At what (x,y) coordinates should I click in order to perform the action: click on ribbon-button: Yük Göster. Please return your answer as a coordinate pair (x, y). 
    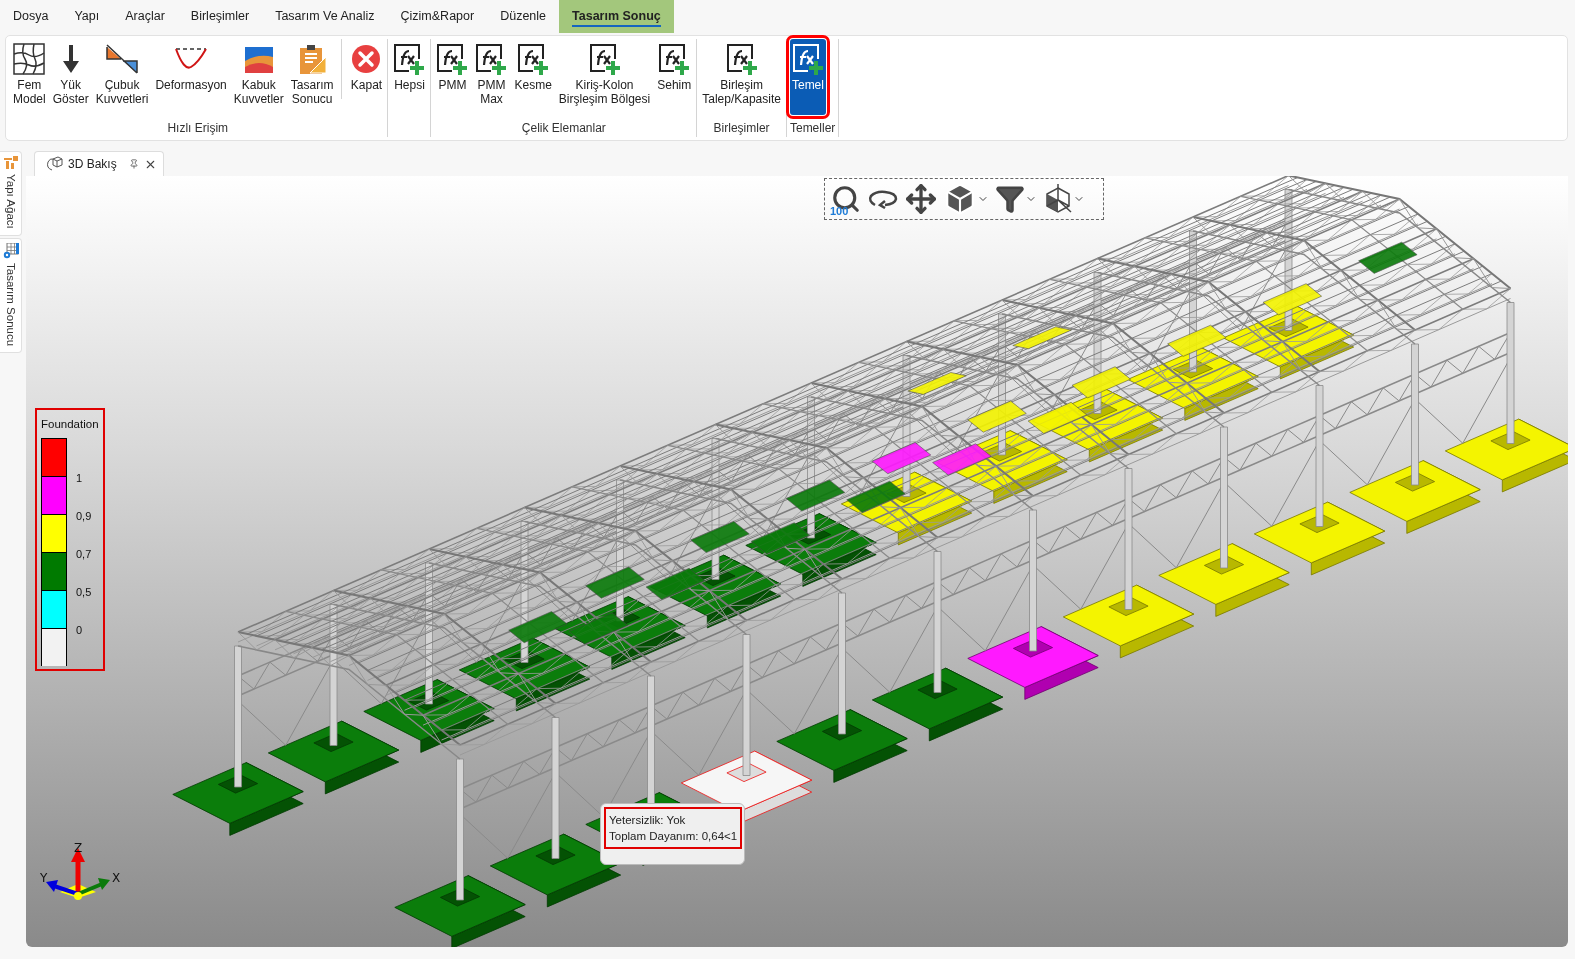
    Looking at the image, I should click on (70, 73).